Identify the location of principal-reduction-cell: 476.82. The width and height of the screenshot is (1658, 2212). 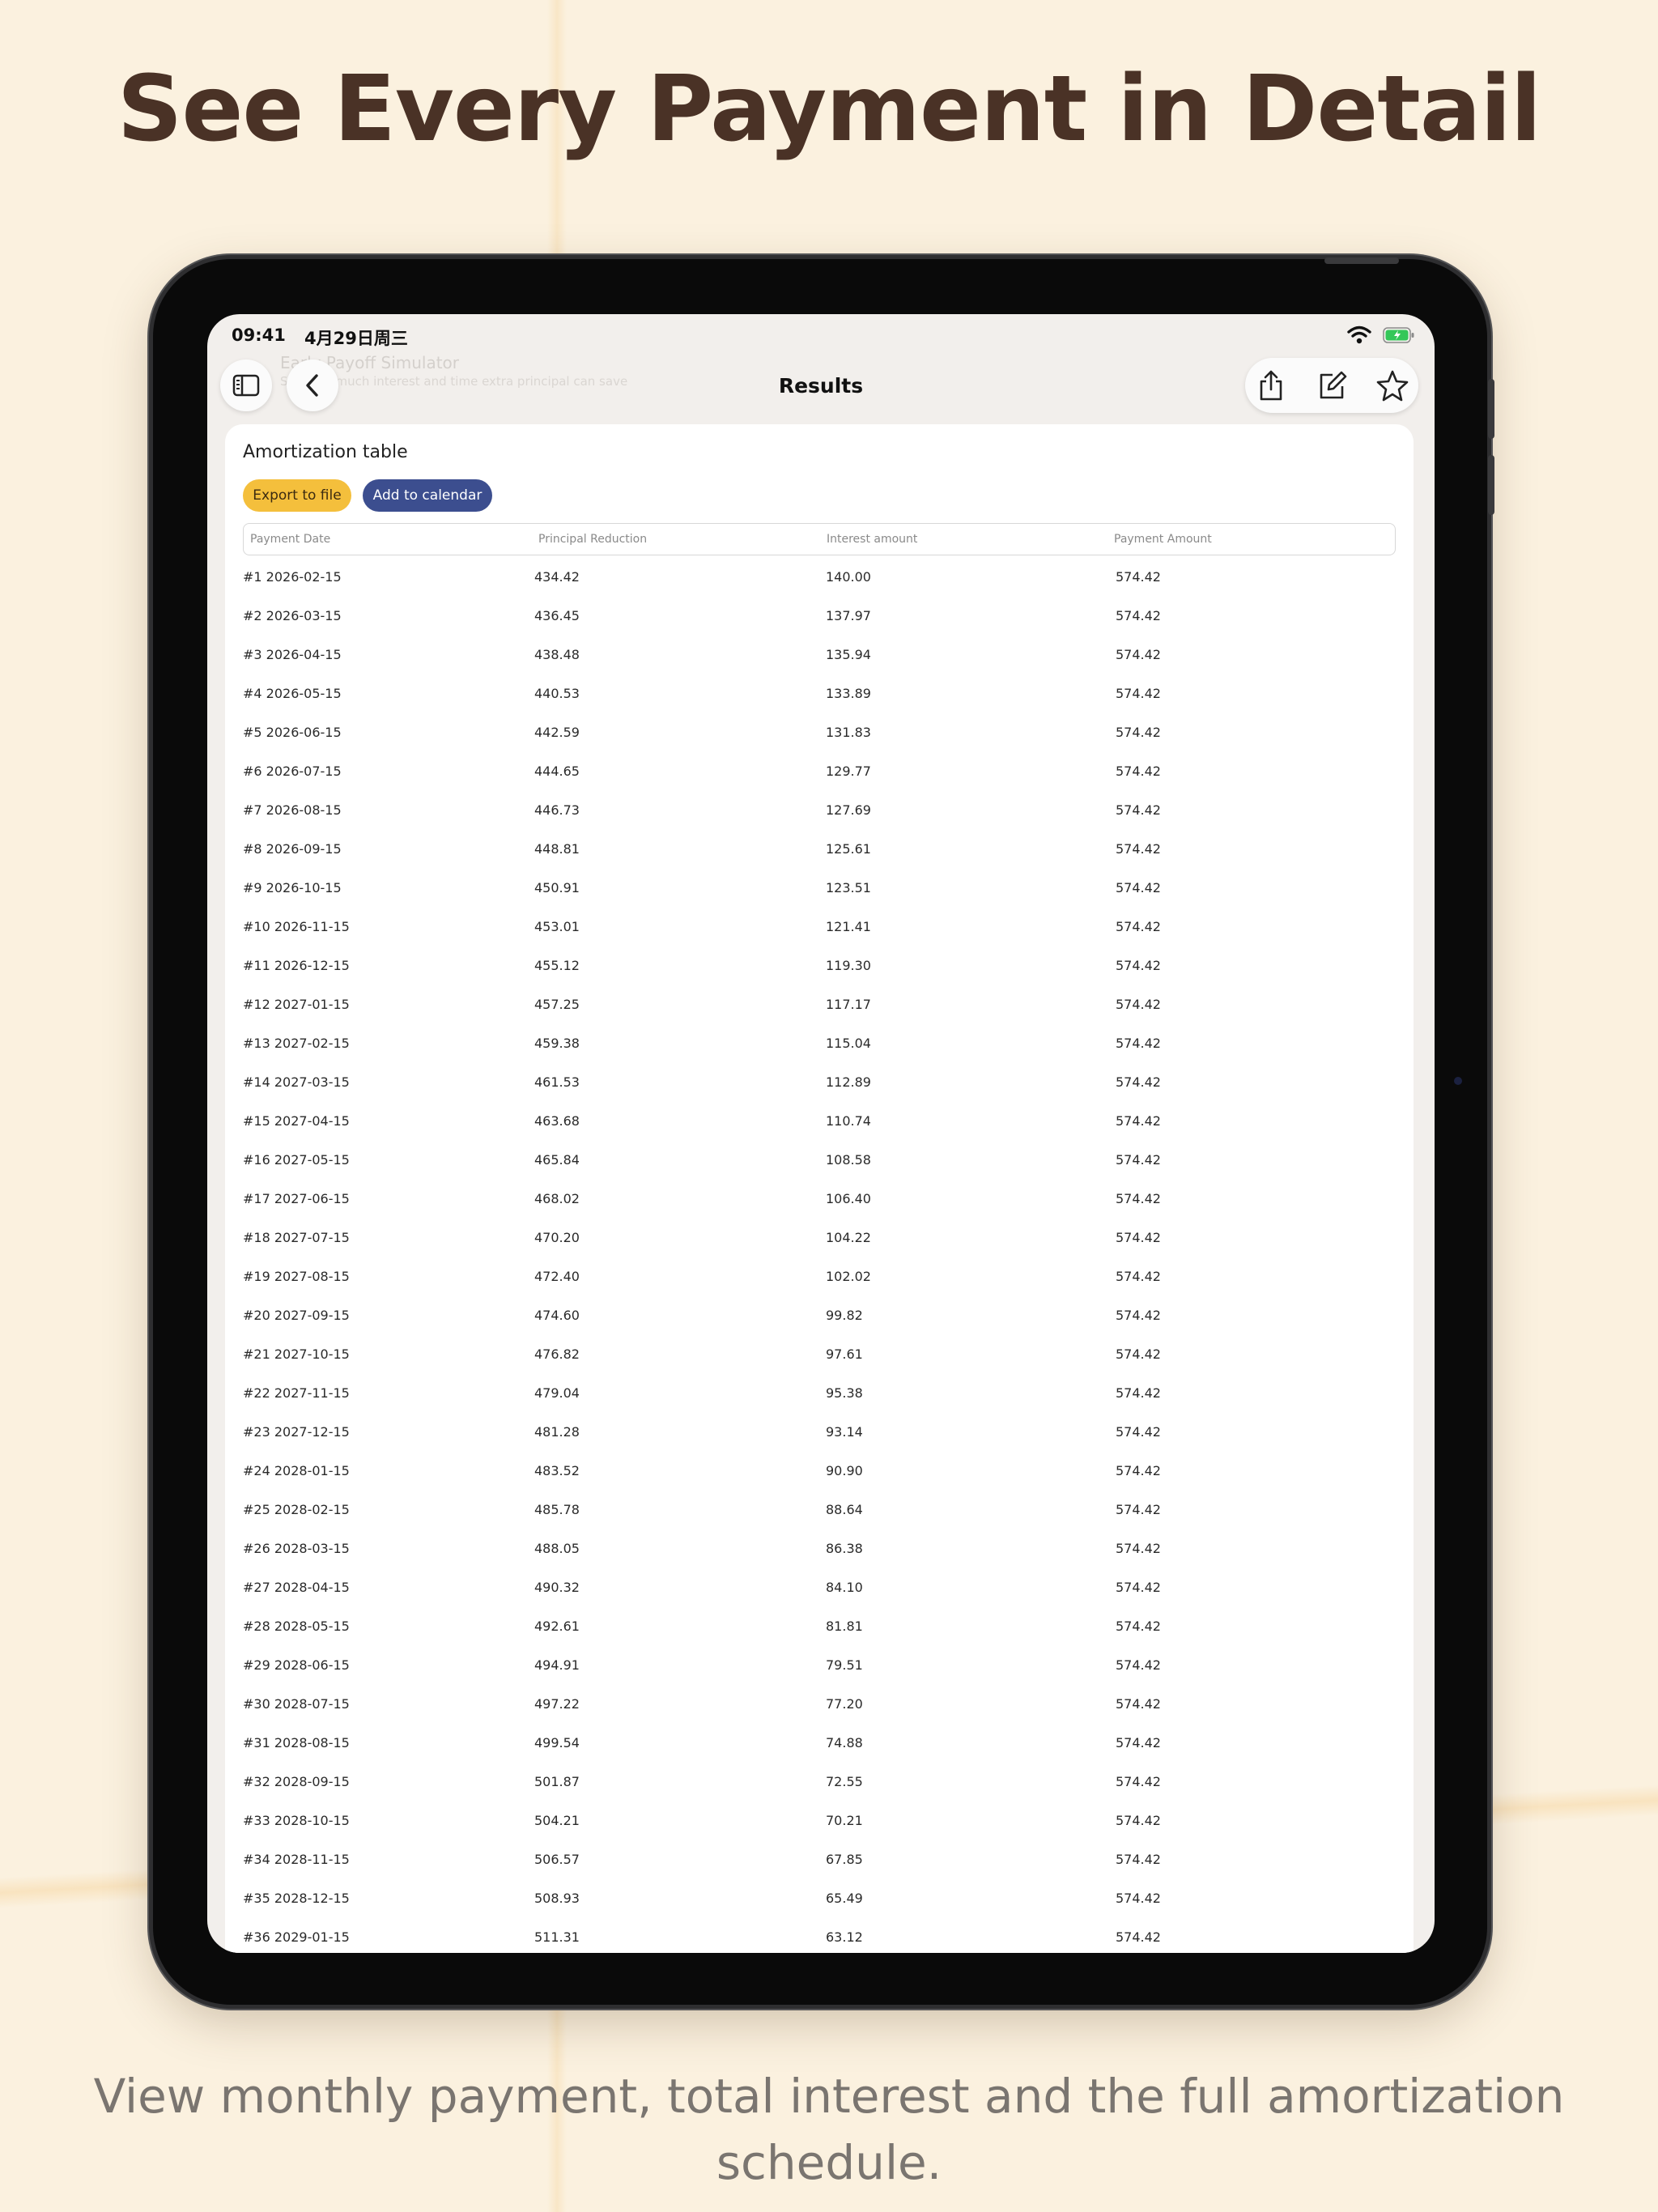
(557, 1354).